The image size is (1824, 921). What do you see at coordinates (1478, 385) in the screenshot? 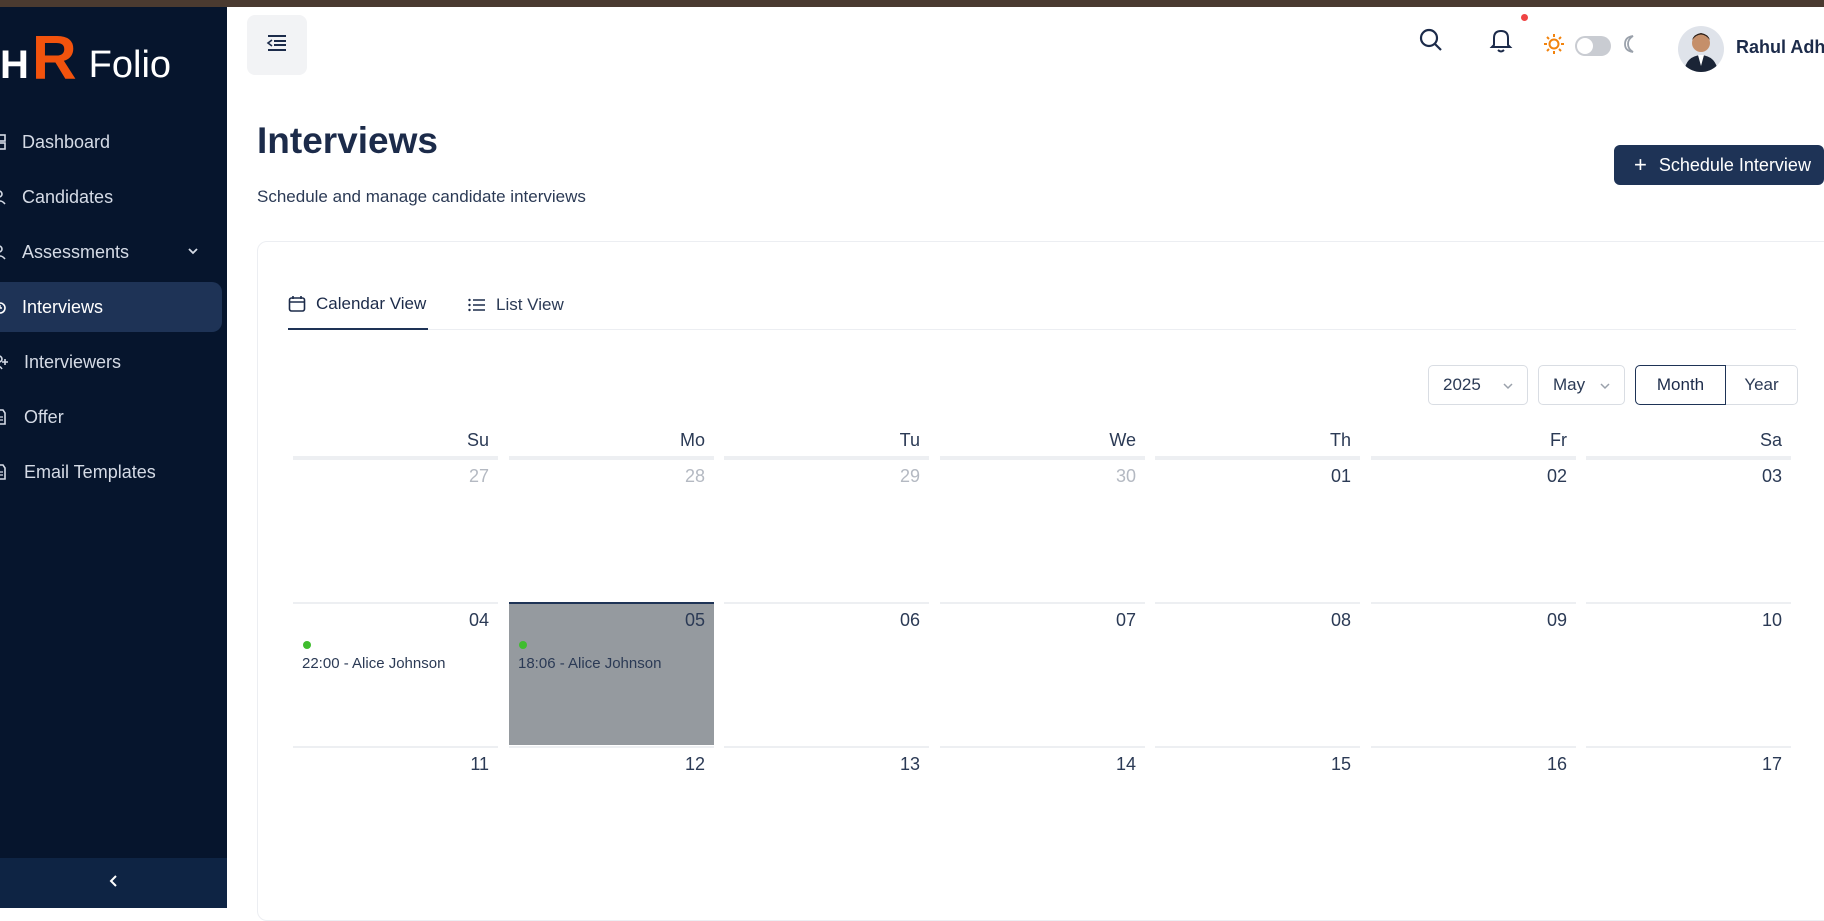
I see `year-select: 2025` at bounding box center [1478, 385].